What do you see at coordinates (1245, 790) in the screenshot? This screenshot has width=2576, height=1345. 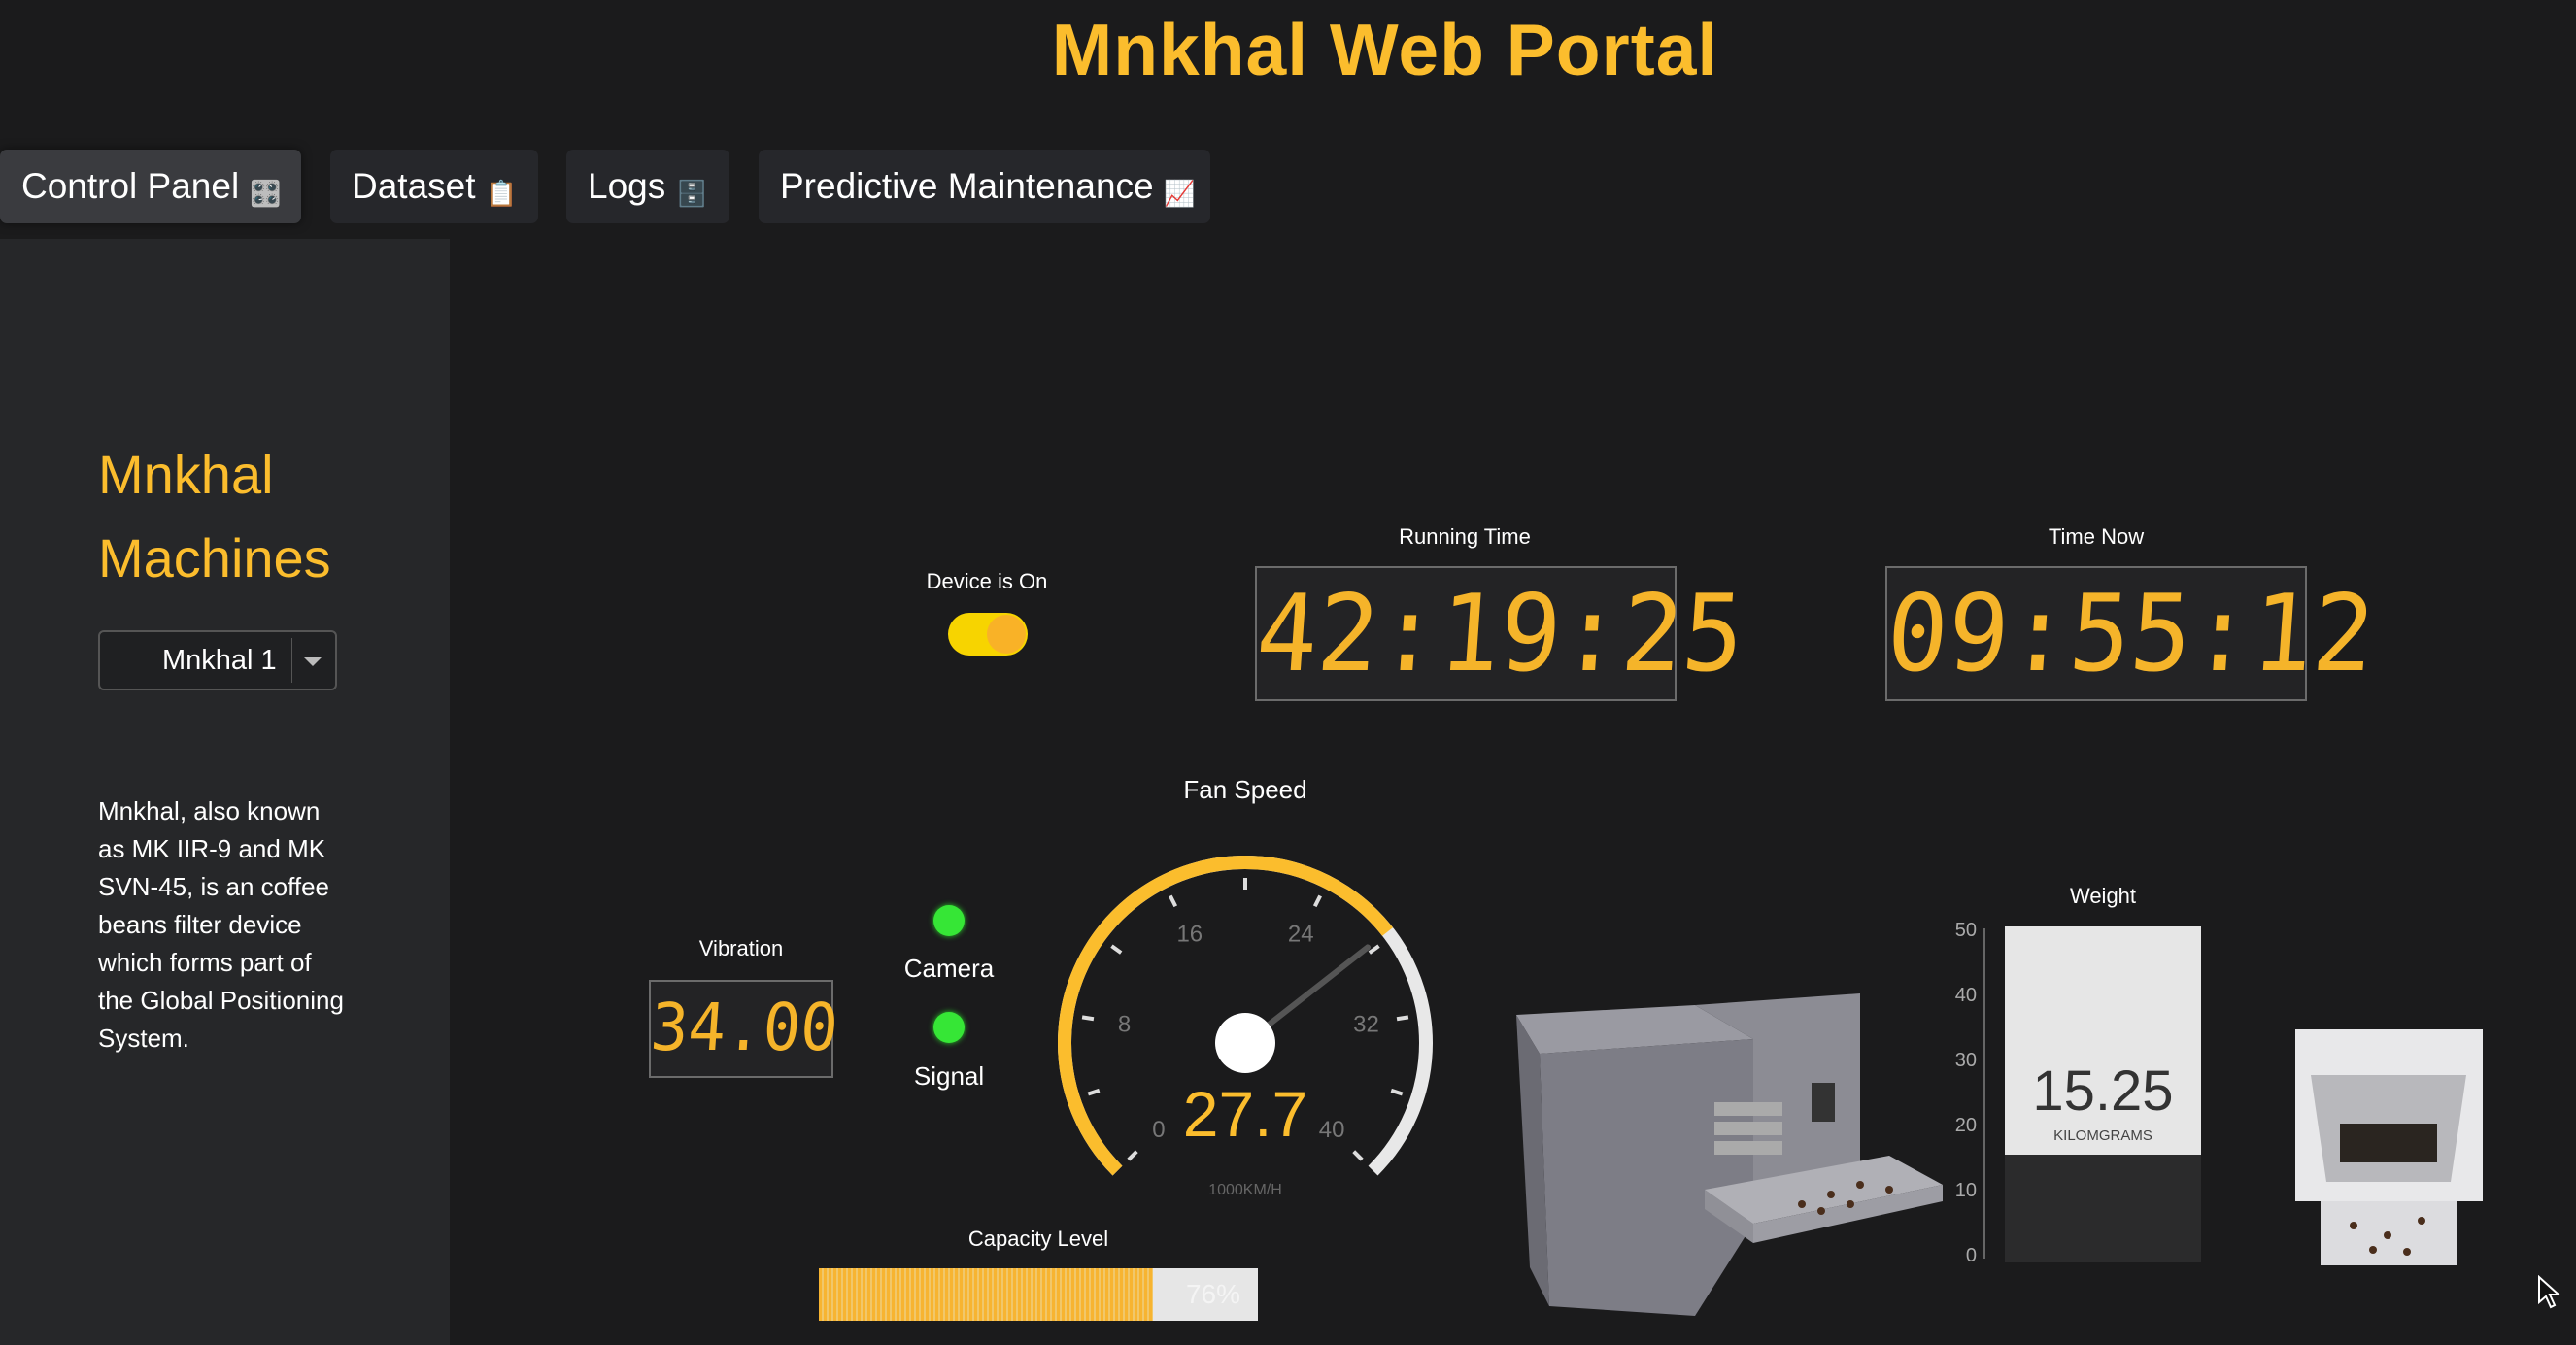 I see `fan-speed-label: Fan Speed` at bounding box center [1245, 790].